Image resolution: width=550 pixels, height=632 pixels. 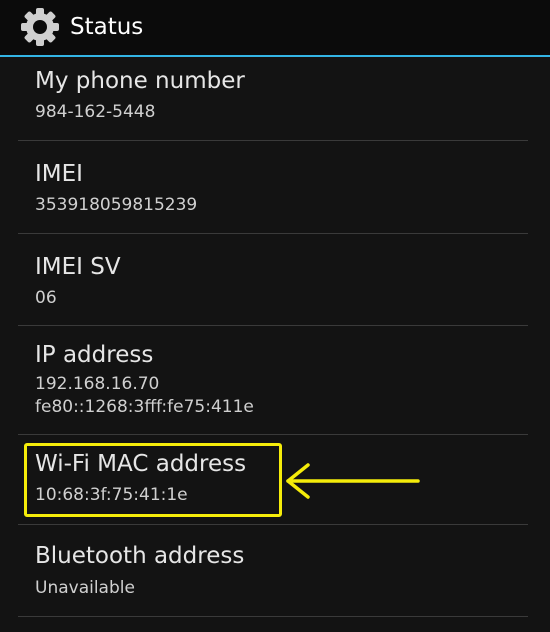 What do you see at coordinates (85, 588) in the screenshot?
I see `list-item-value: Unavailable` at bounding box center [85, 588].